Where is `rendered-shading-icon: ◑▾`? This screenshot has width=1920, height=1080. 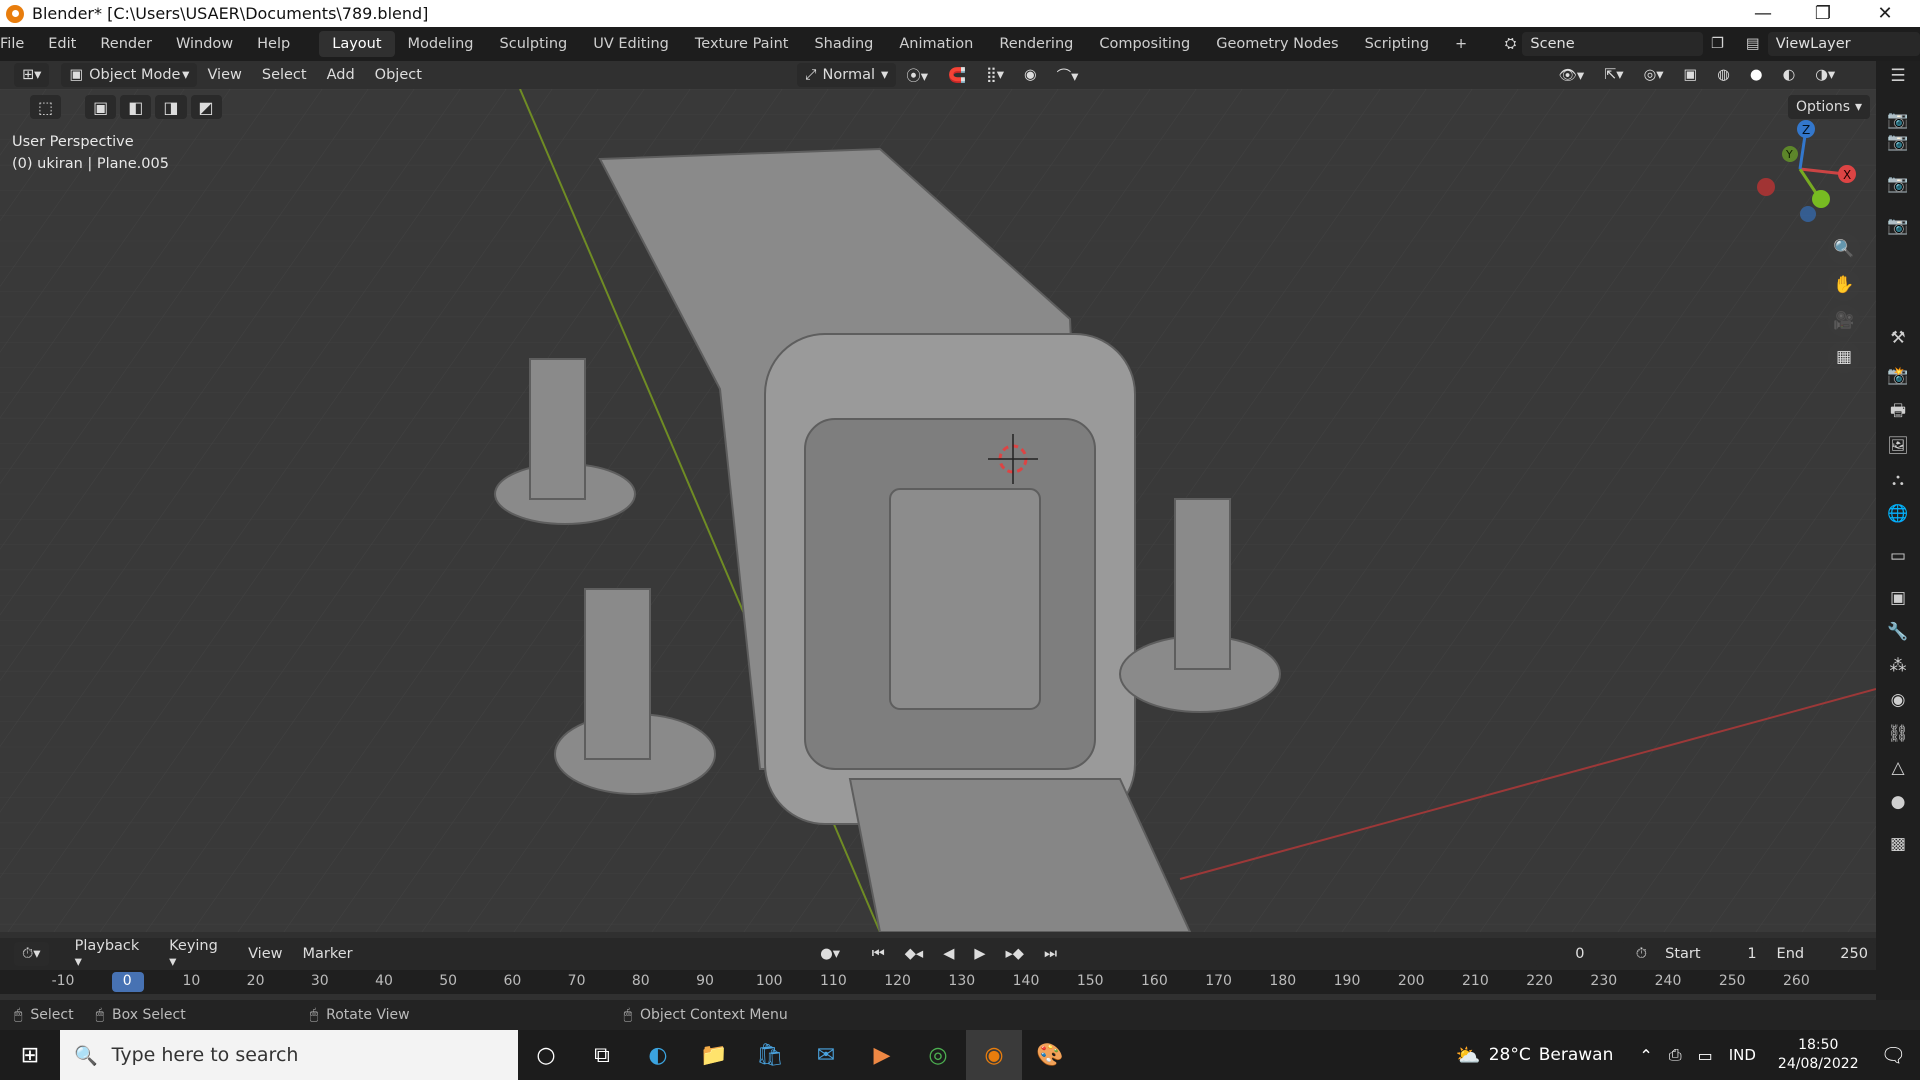 rendered-shading-icon: ◑▾ is located at coordinates (1825, 75).